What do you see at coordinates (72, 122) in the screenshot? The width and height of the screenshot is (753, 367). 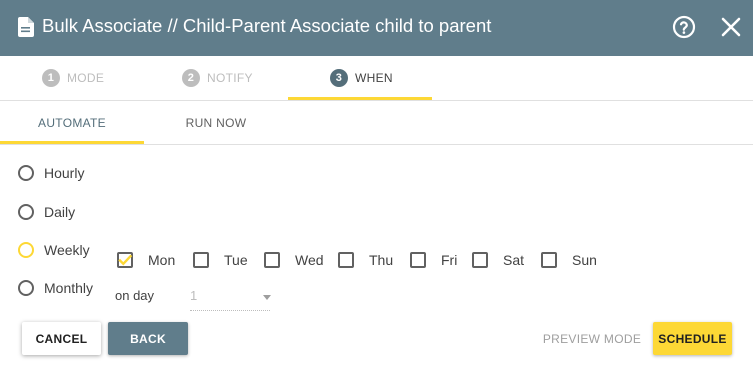 I see `tab-automate: AUTOMATE` at bounding box center [72, 122].